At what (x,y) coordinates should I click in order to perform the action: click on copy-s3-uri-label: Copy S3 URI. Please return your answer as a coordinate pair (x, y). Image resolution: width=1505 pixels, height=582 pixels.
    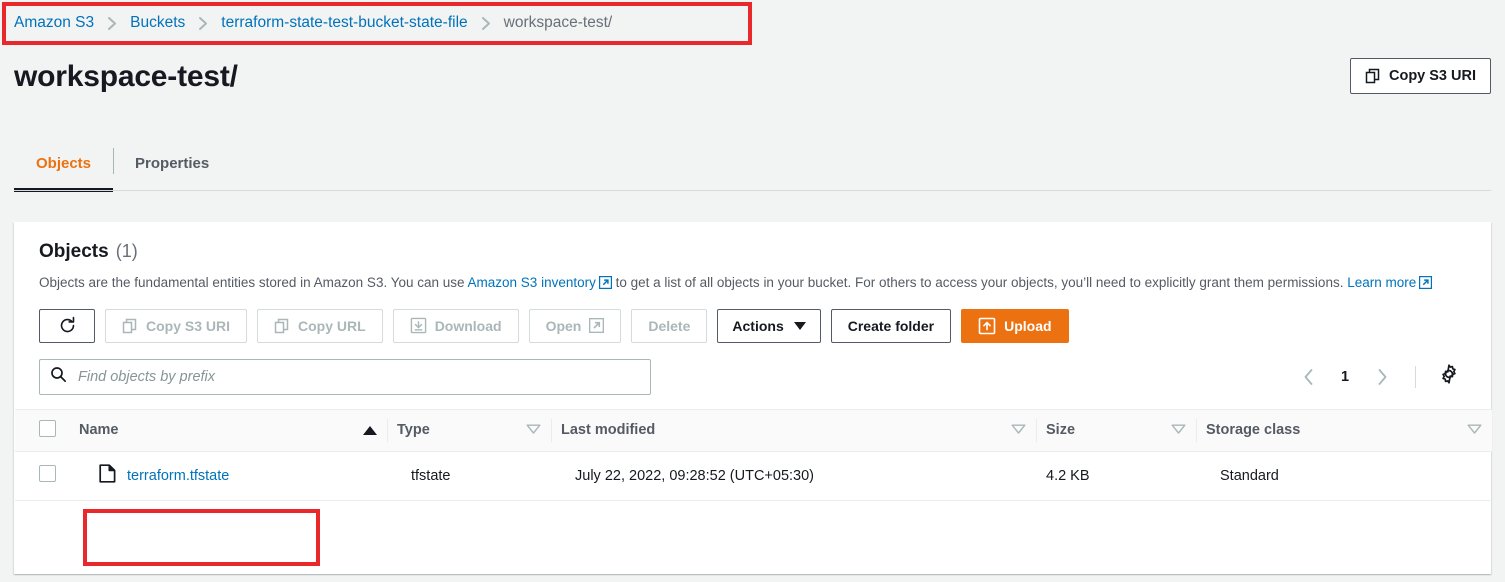
    Looking at the image, I should click on (1432, 76).